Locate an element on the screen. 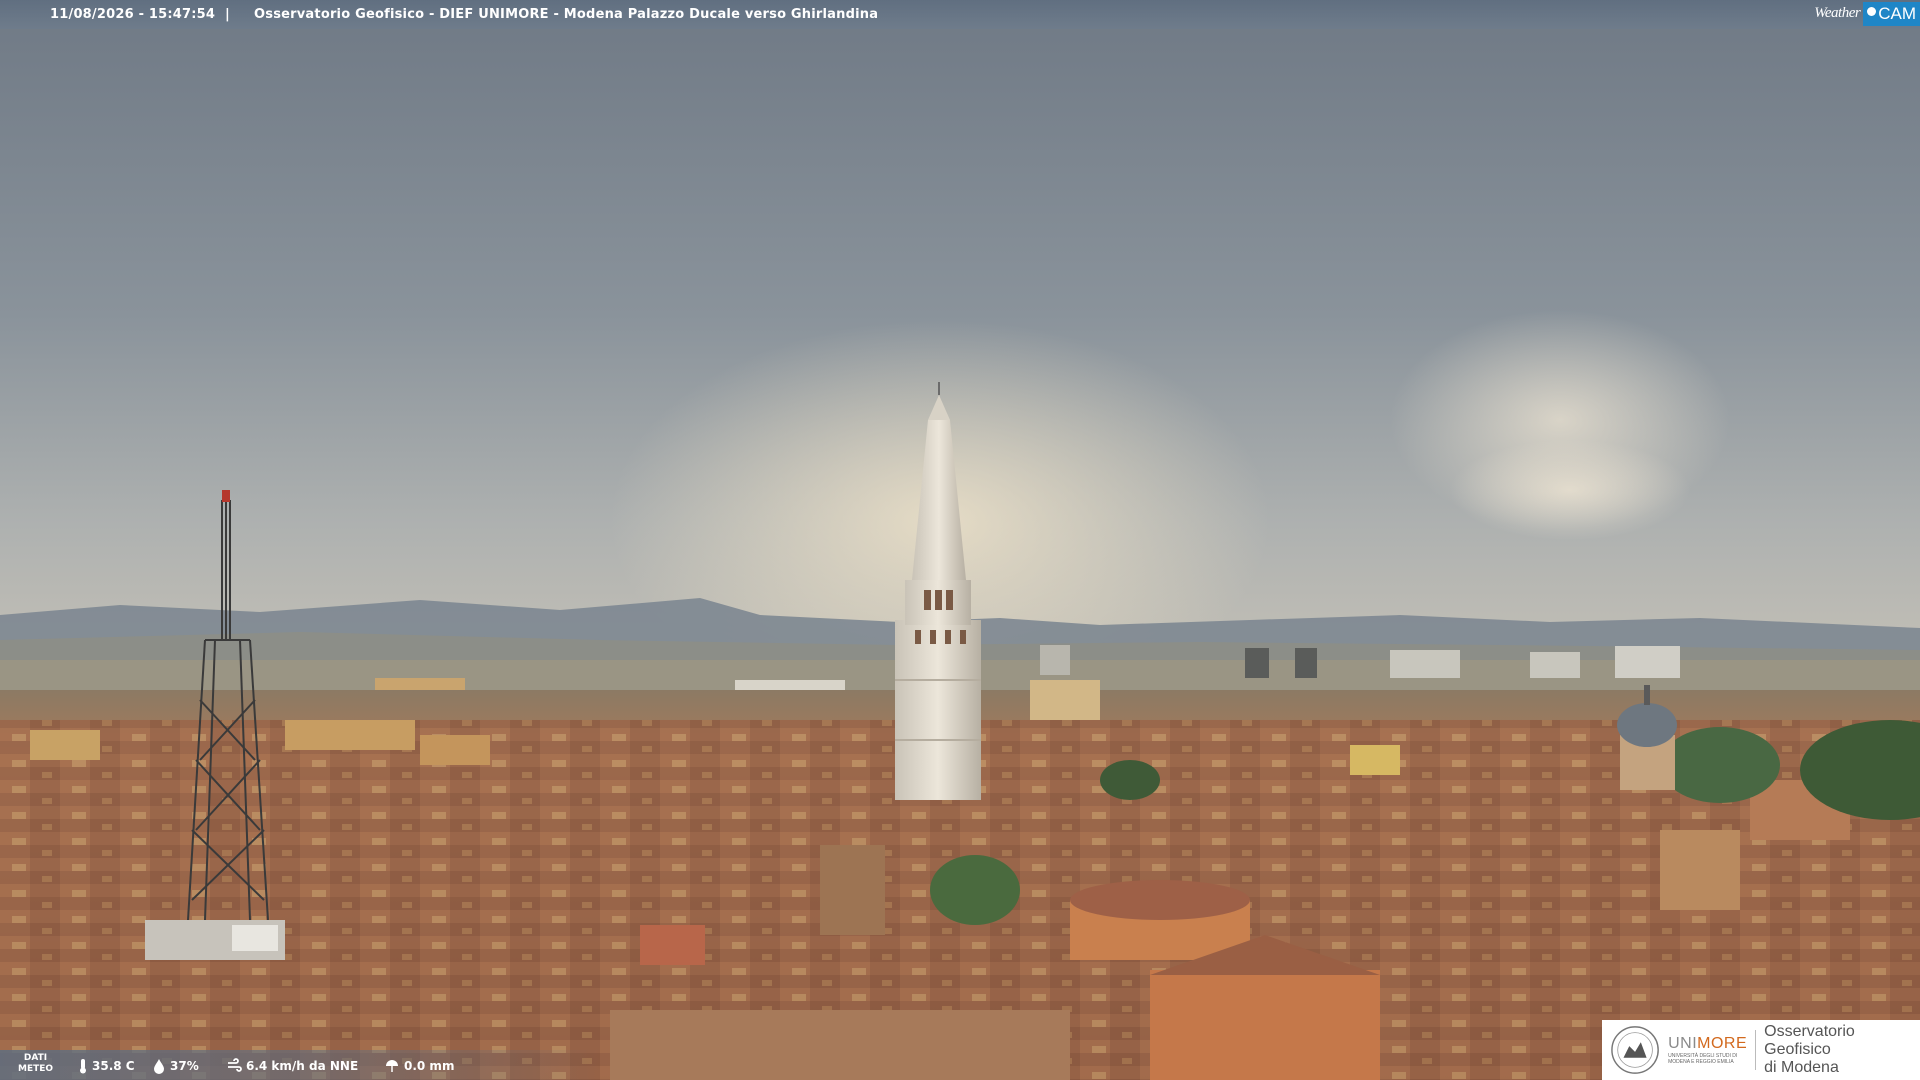 Image resolution: width=1920 pixels, height=1080 pixels. humidity-drop-icon is located at coordinates (159, 1066).